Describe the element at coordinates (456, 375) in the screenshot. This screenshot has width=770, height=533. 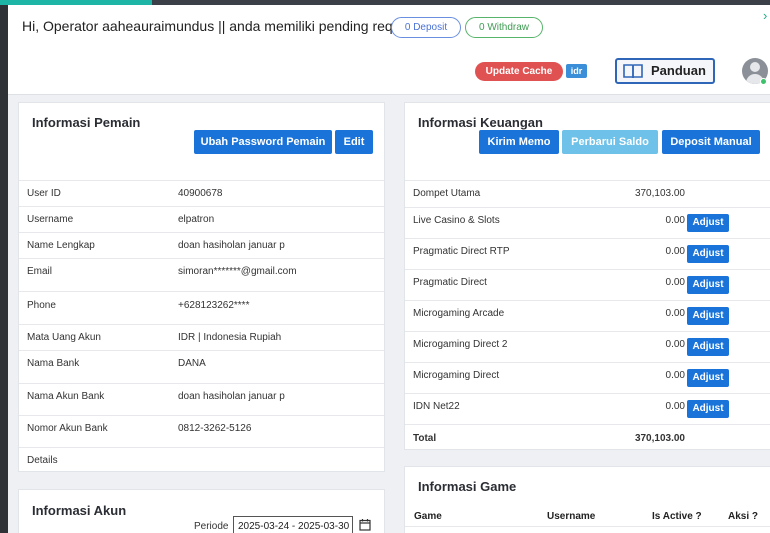
I see `row-label: Microgaming Direct` at that location.